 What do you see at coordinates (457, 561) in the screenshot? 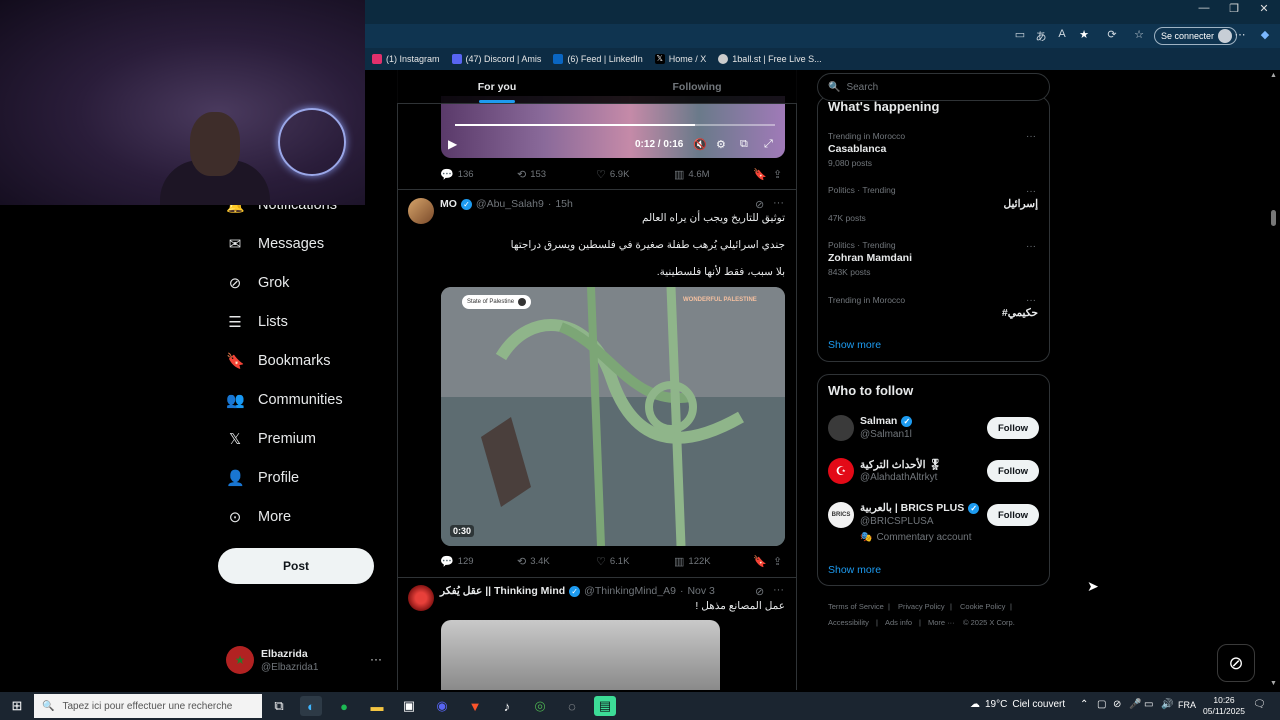
I see `reply-button: 💬 129` at bounding box center [457, 561].